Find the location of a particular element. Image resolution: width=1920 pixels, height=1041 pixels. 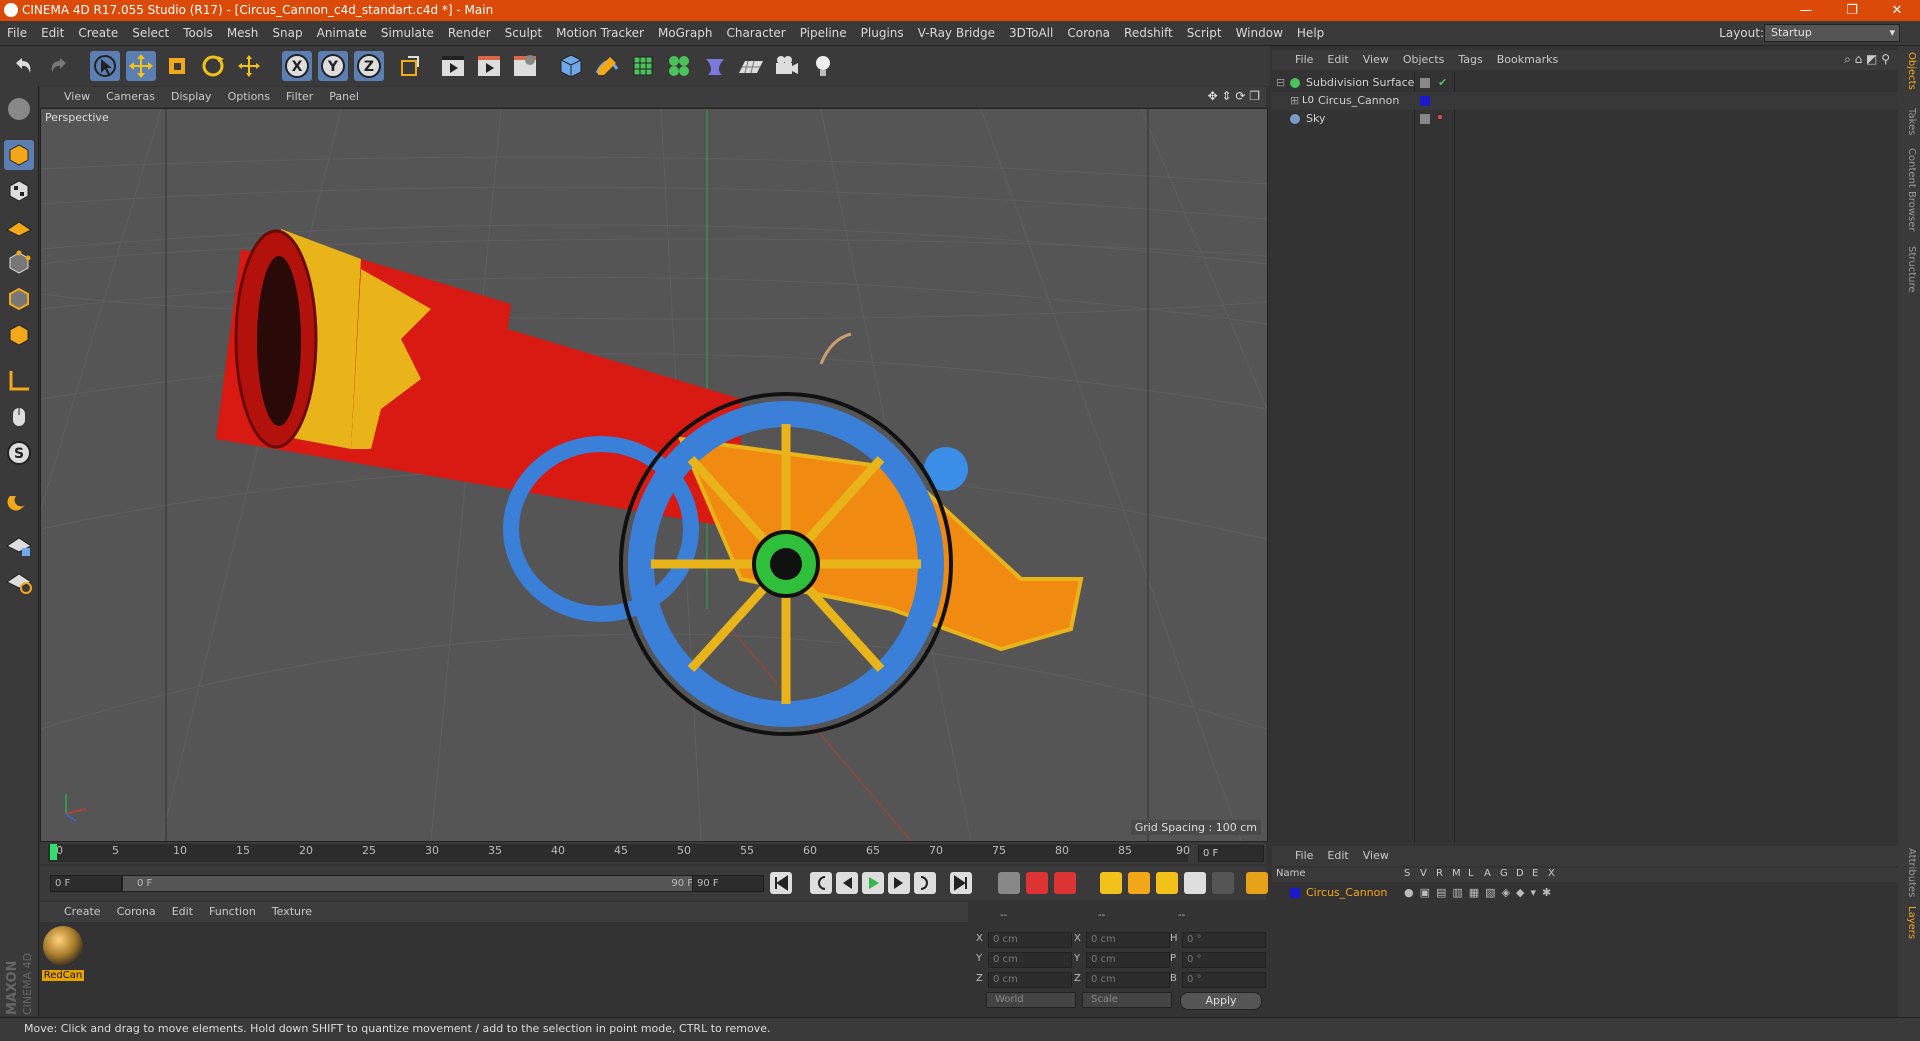

autokey-icon is located at coordinates (1037, 883).